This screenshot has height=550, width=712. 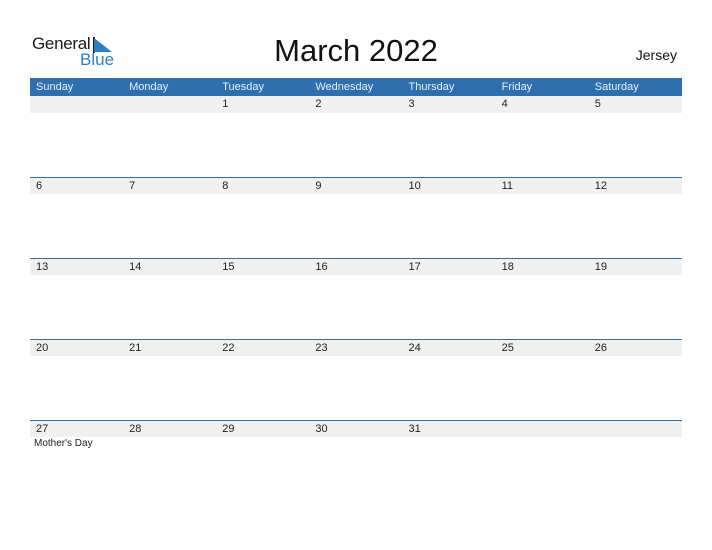 What do you see at coordinates (356, 267) in the screenshot?
I see `date-number-row: 13 14 15 16 17 18 19` at bounding box center [356, 267].